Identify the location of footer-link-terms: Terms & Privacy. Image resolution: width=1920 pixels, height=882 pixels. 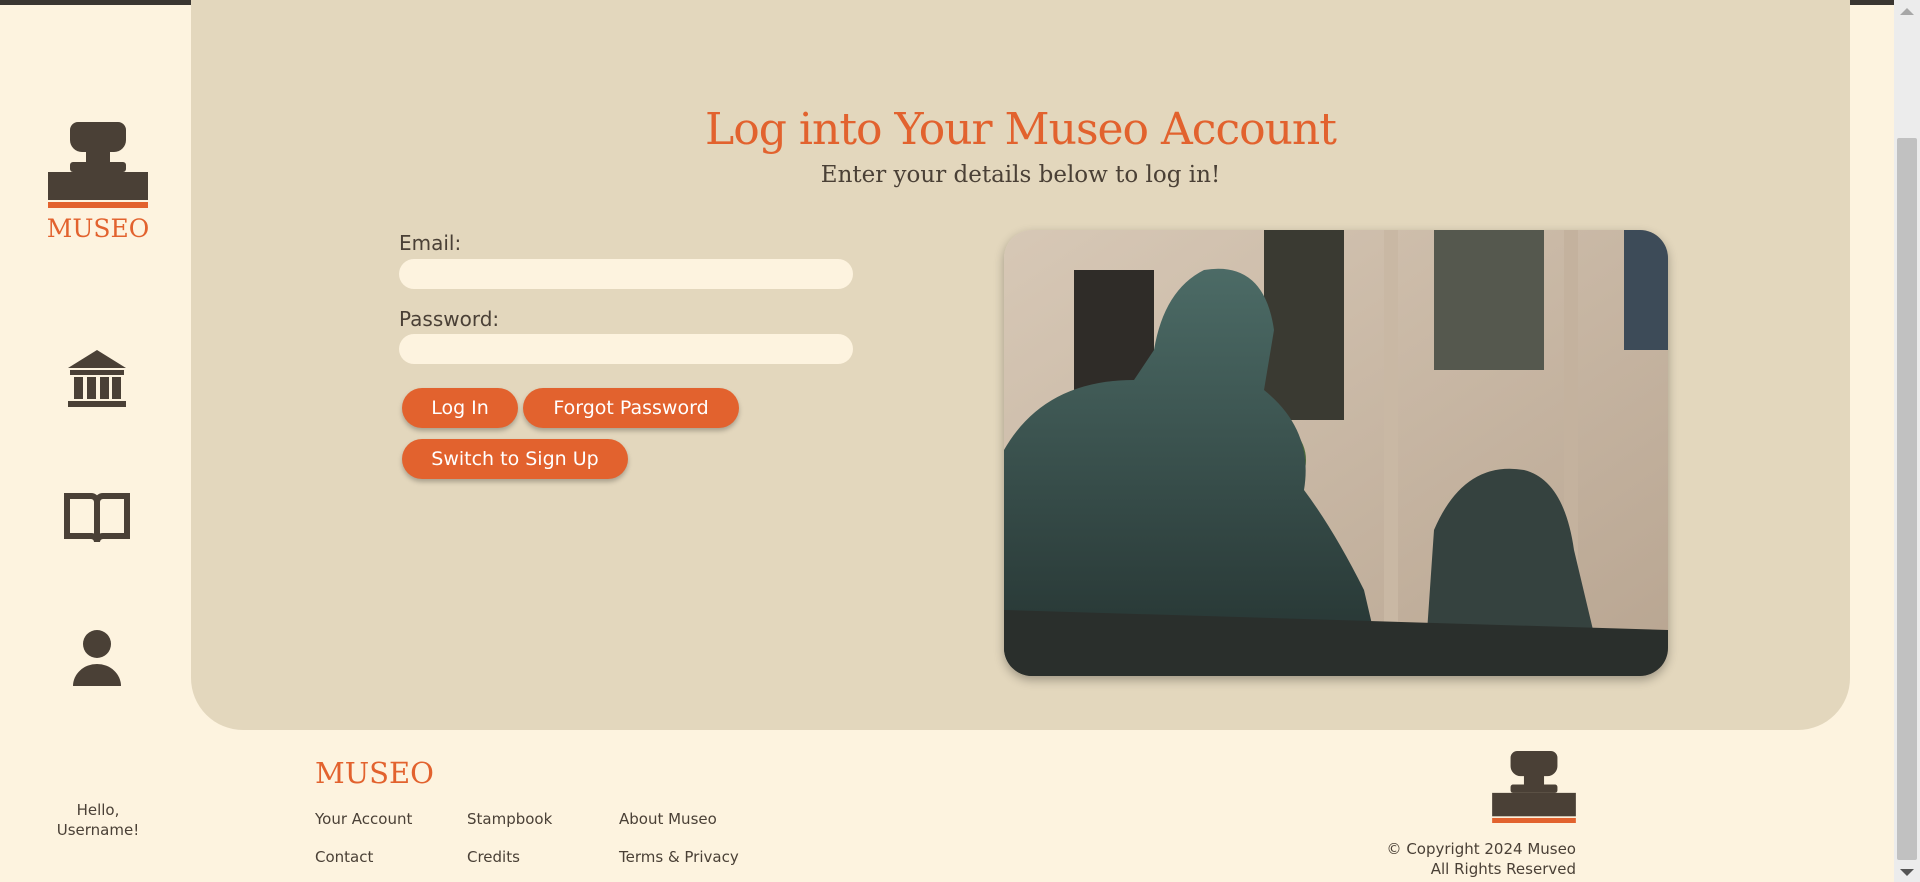
(679, 857).